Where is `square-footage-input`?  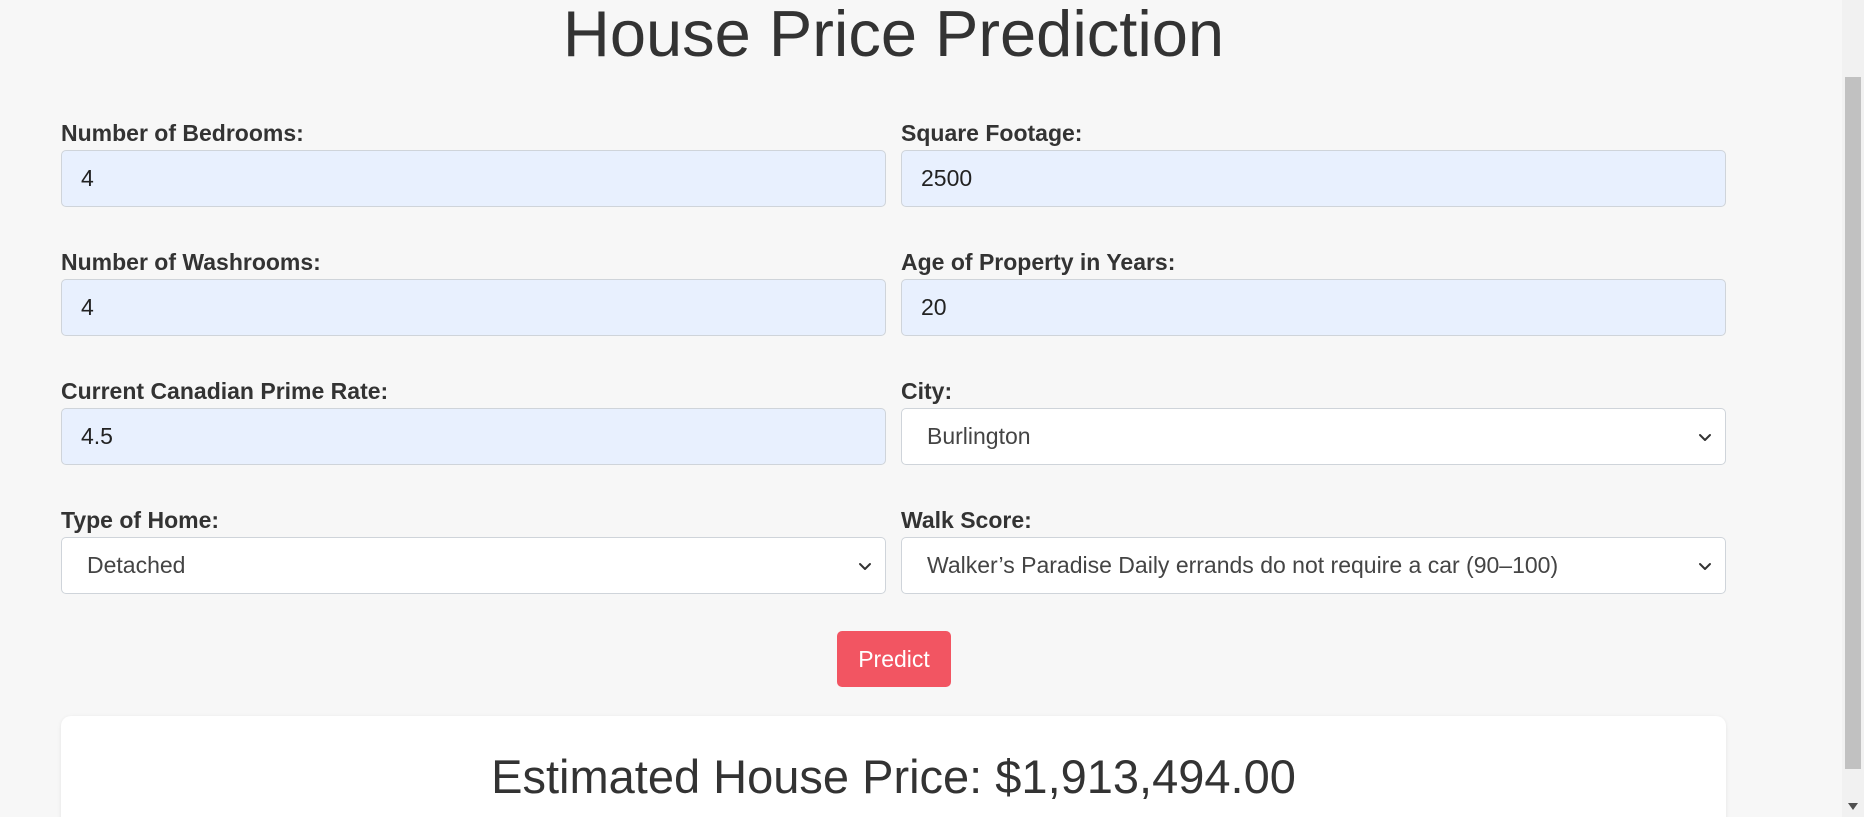 square-footage-input is located at coordinates (1313, 178).